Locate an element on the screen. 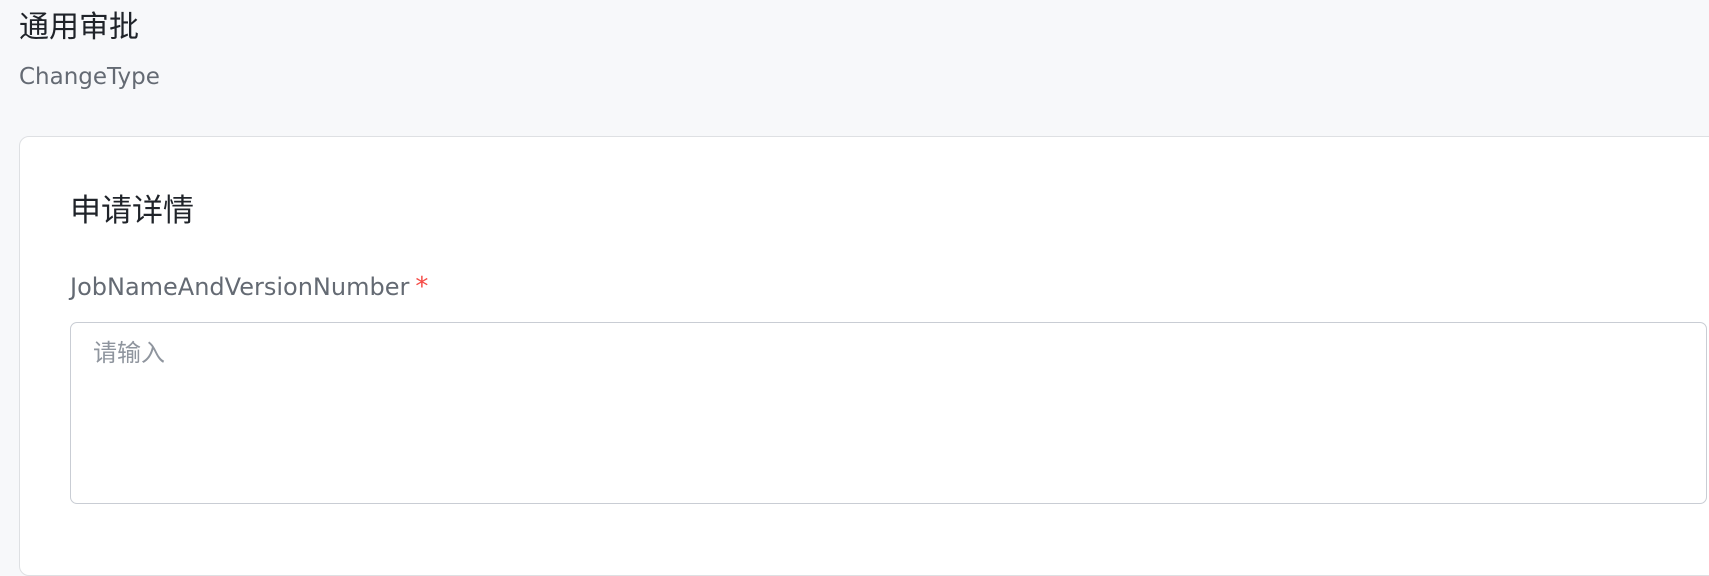 This screenshot has width=1709, height=576. page-header: 通用审批 ChangeType is located at coordinates (89, 50).